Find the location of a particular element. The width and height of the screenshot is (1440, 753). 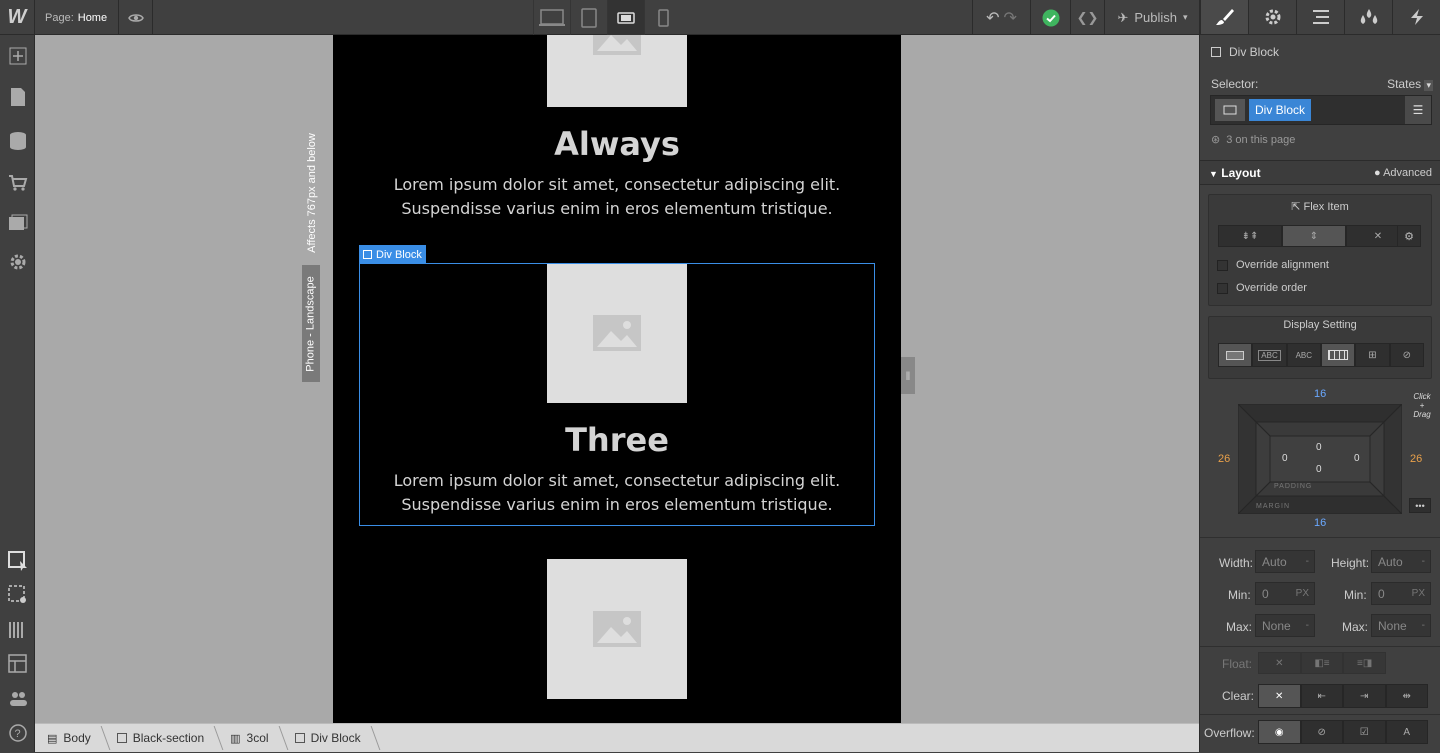

select-cursor-icon is located at coordinates (17, 560).